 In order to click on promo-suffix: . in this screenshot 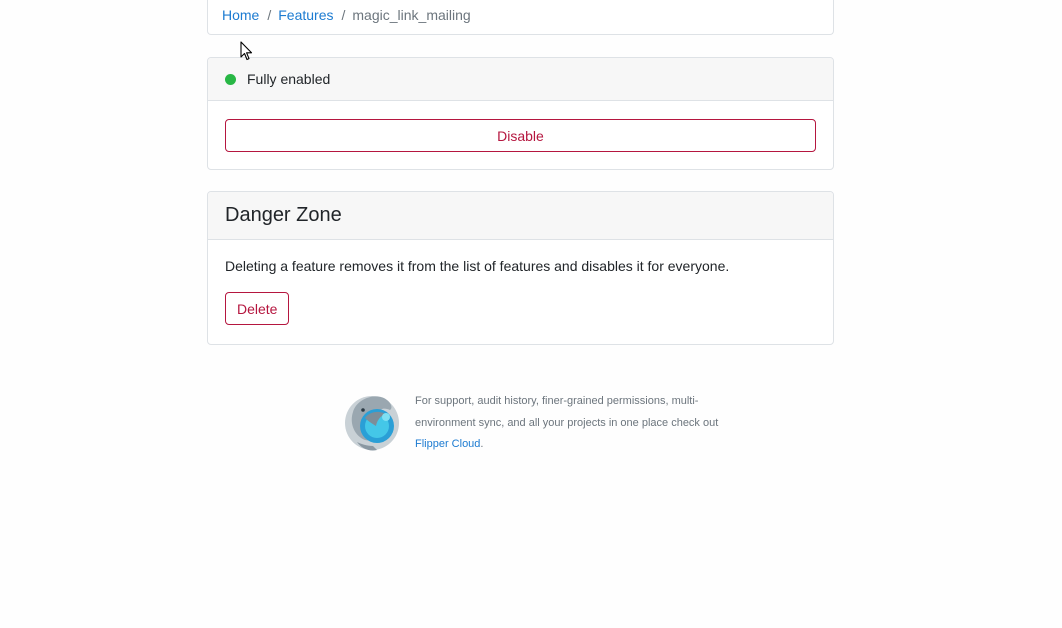, I will do `click(482, 444)`.